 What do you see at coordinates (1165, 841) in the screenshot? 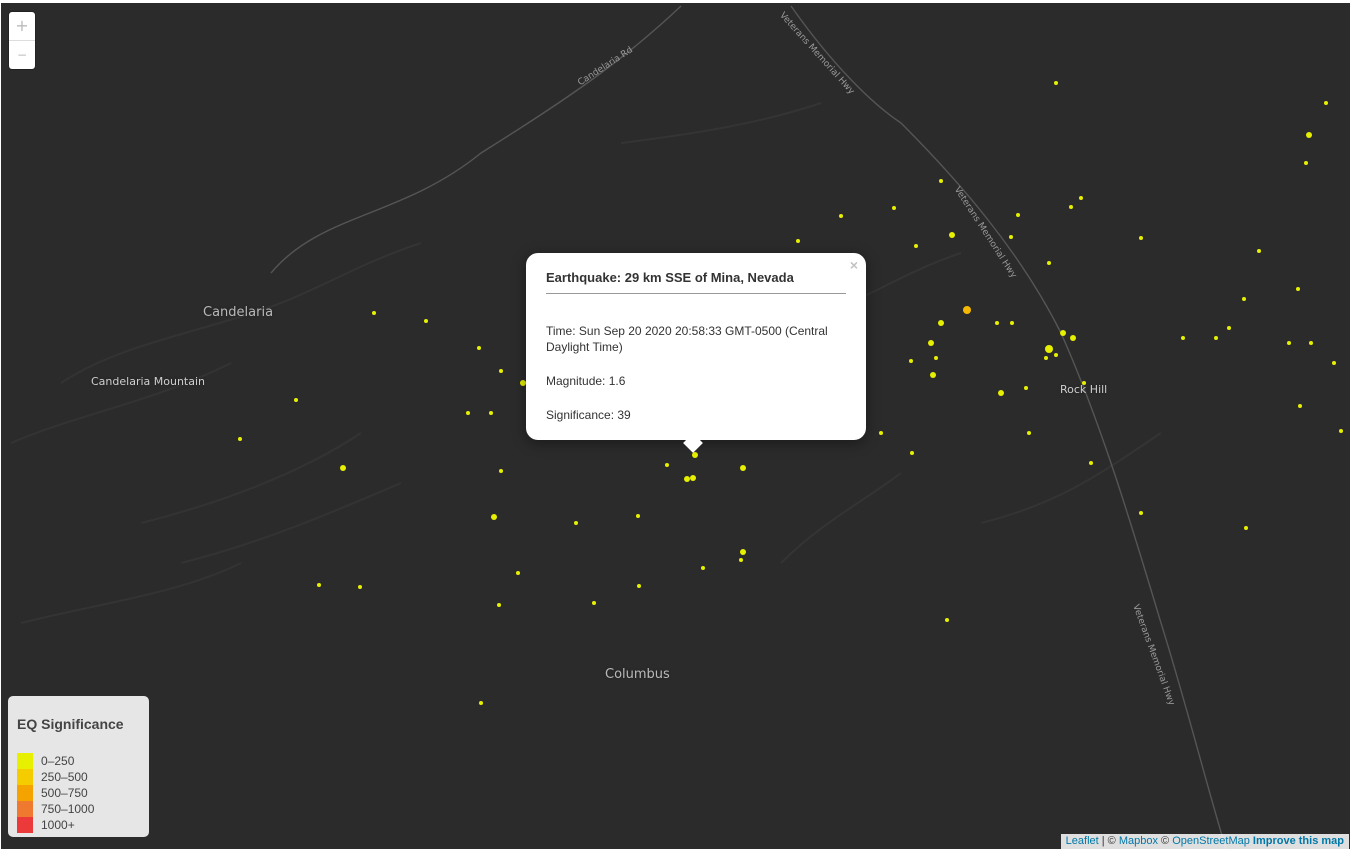
I see `attribution-sep: ©` at bounding box center [1165, 841].